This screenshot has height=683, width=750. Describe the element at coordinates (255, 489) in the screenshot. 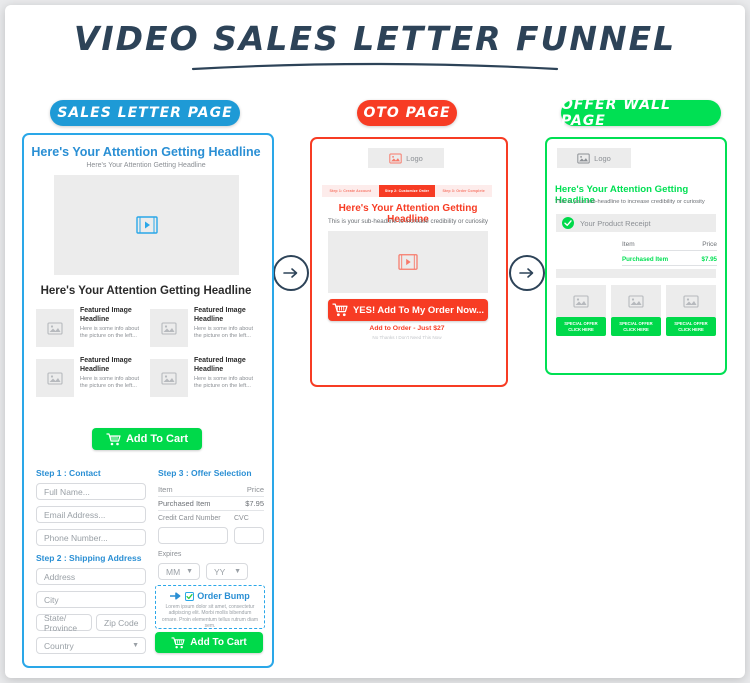

I see `offer-col-price: Price` at that location.